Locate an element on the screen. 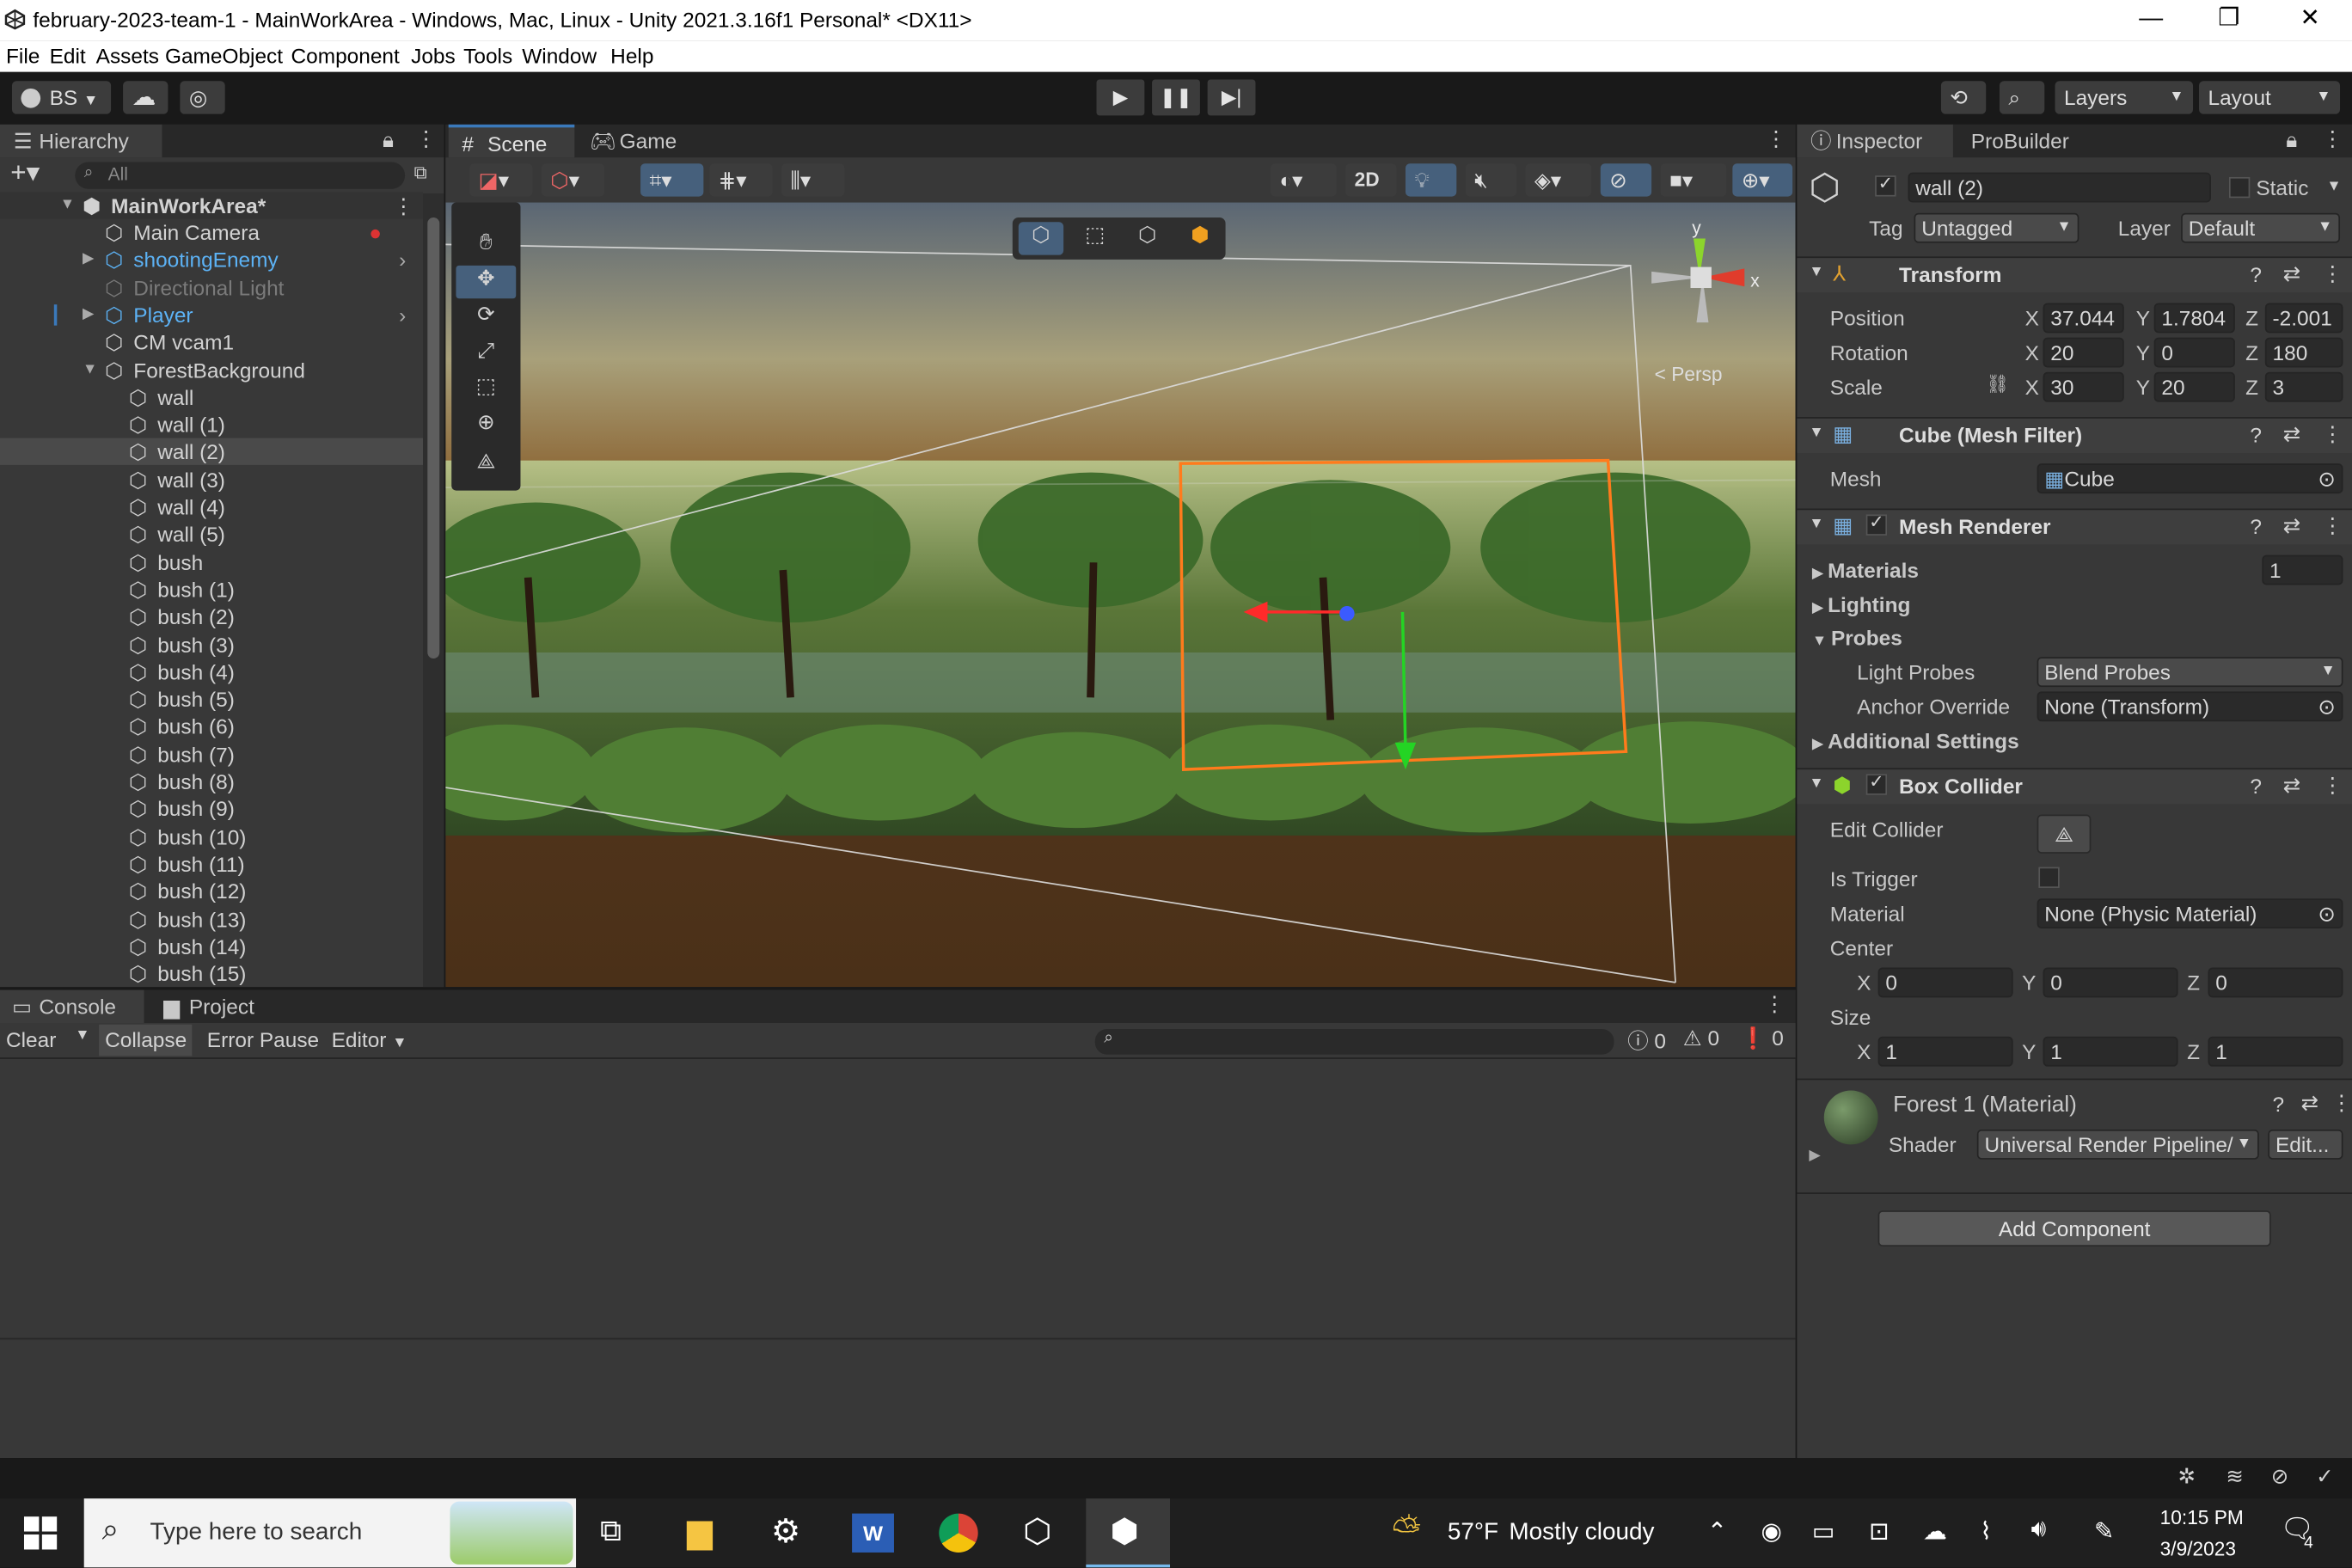 The image size is (2352, 1568). mesh-field: ▦Cube ⊙ is located at coordinates (2190, 478).